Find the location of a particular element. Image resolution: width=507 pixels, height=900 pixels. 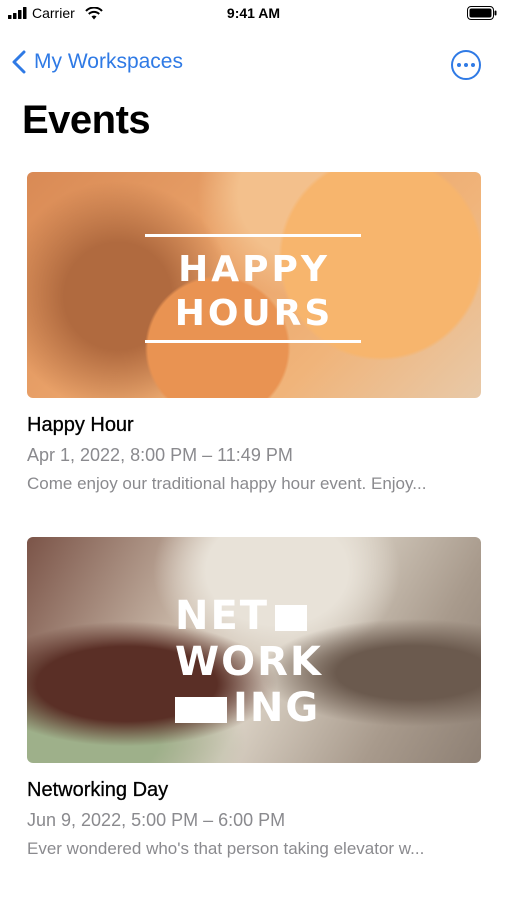

image-text-line: NET is located at coordinates (249, 616).